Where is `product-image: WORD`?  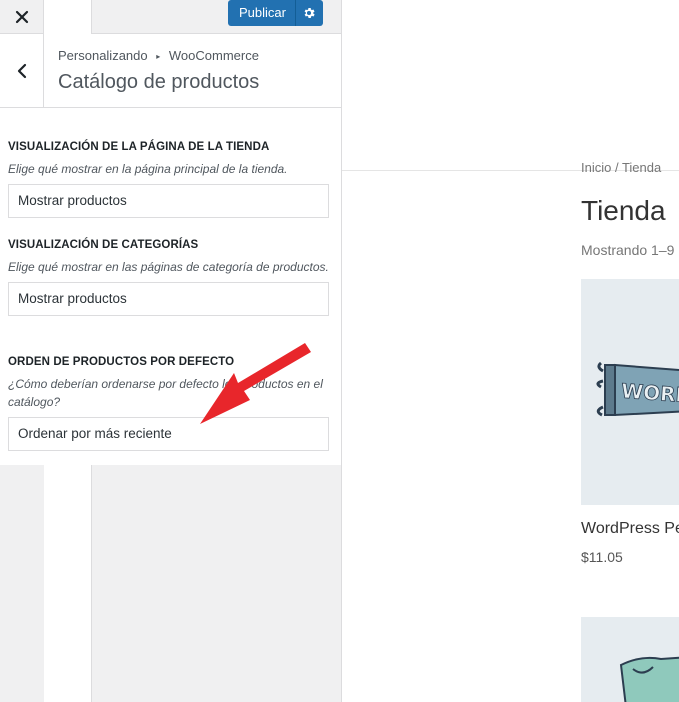 product-image: WORD is located at coordinates (630, 392).